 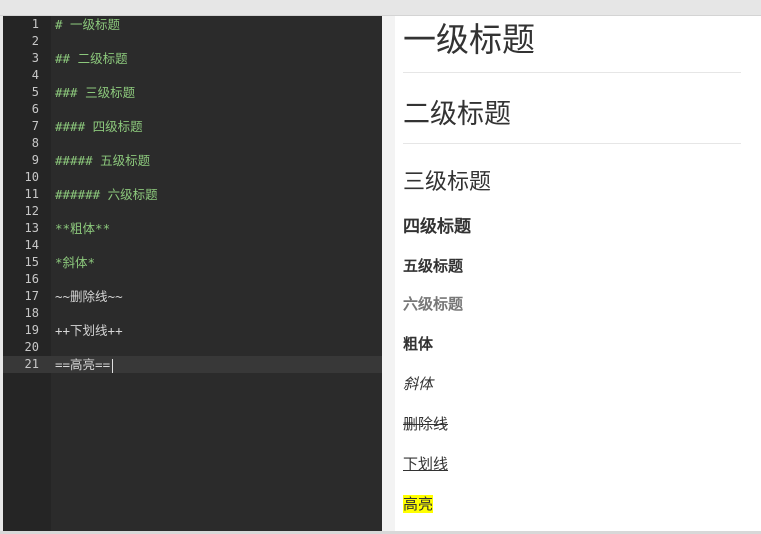 What do you see at coordinates (192, 364) in the screenshot?
I see `editor-line-active: 21 ==高亮==` at bounding box center [192, 364].